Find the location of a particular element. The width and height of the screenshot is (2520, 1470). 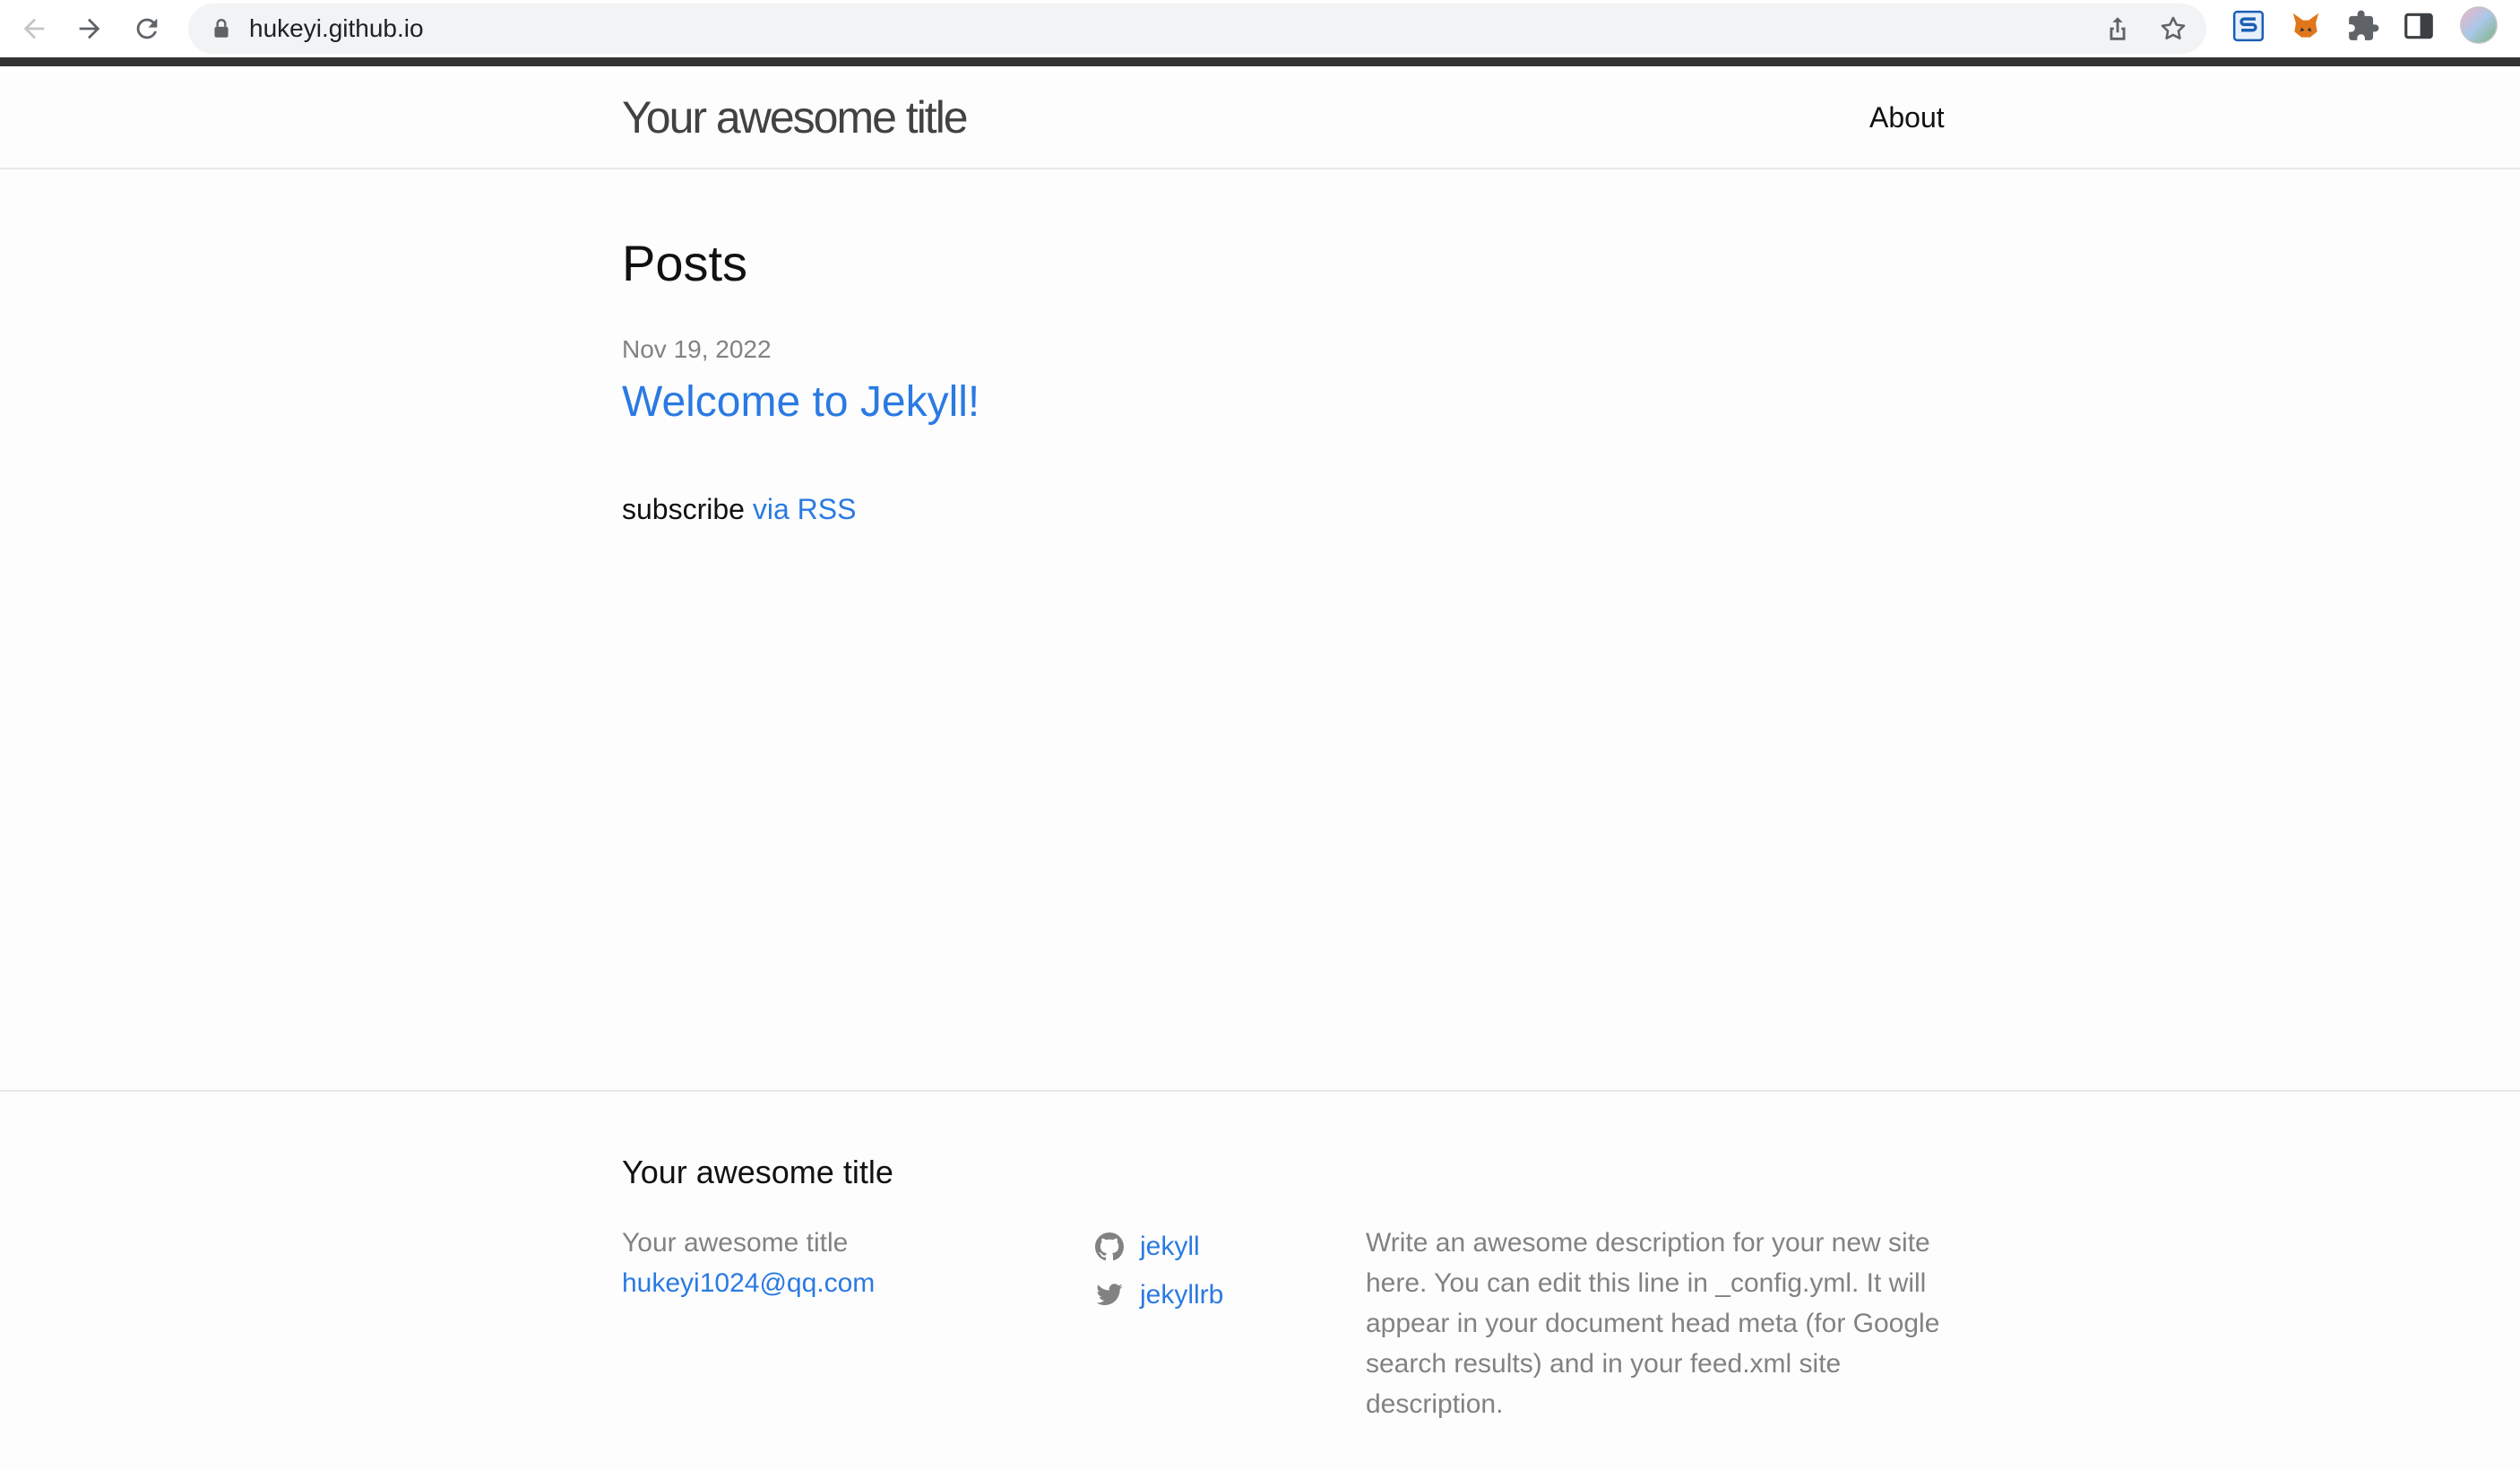

url-text: hukeyi.github.io is located at coordinates (336, 28).